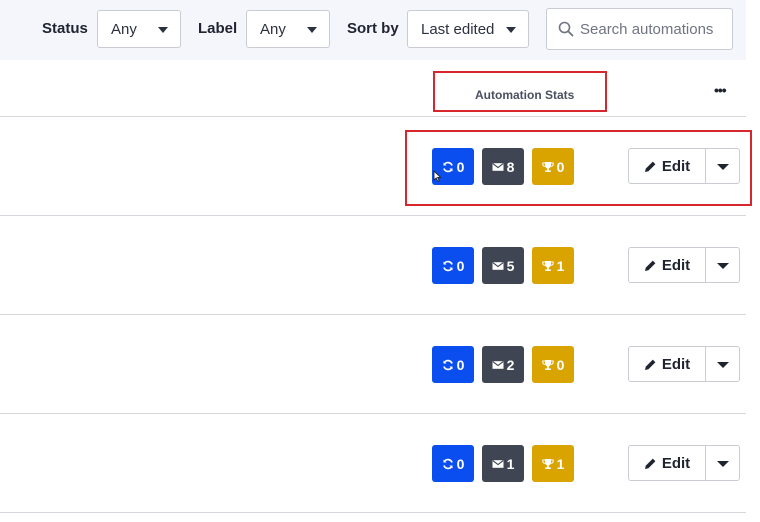 Image resolution: width=760 pixels, height=522 pixels. What do you see at coordinates (720, 90) in the screenshot?
I see `more-options-icon: •••` at bounding box center [720, 90].